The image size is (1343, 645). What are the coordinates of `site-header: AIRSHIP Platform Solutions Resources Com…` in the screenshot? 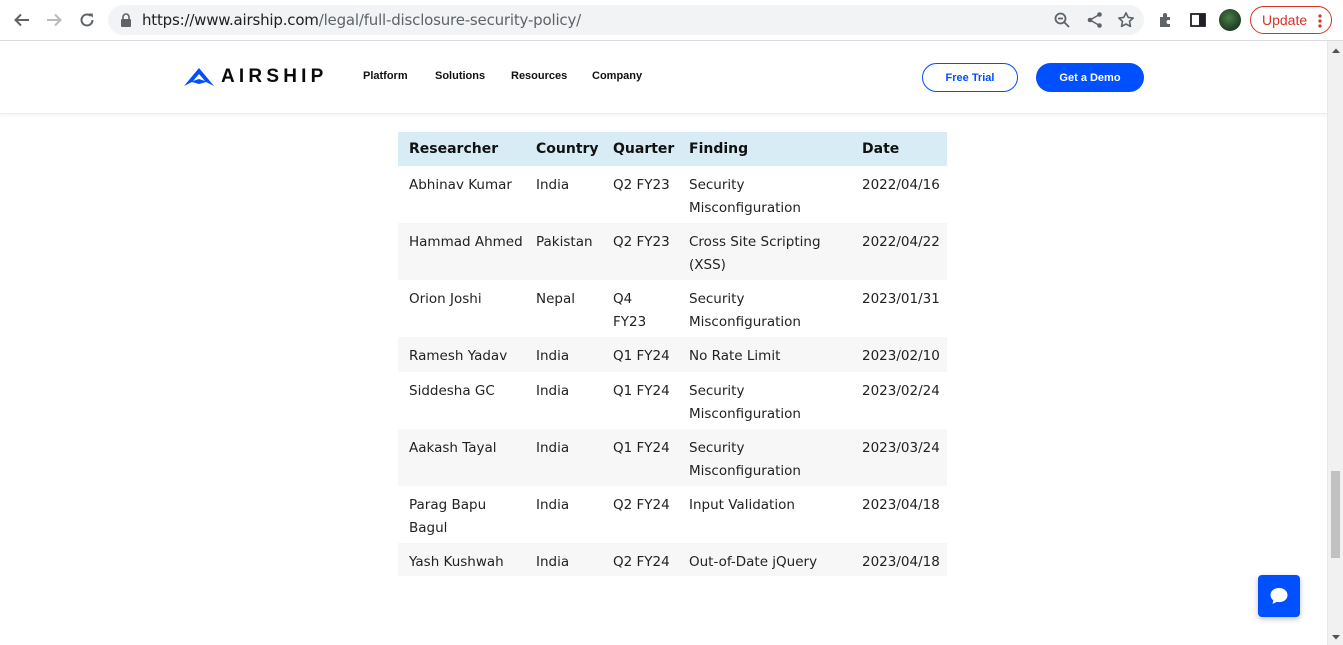 It's located at (663, 77).